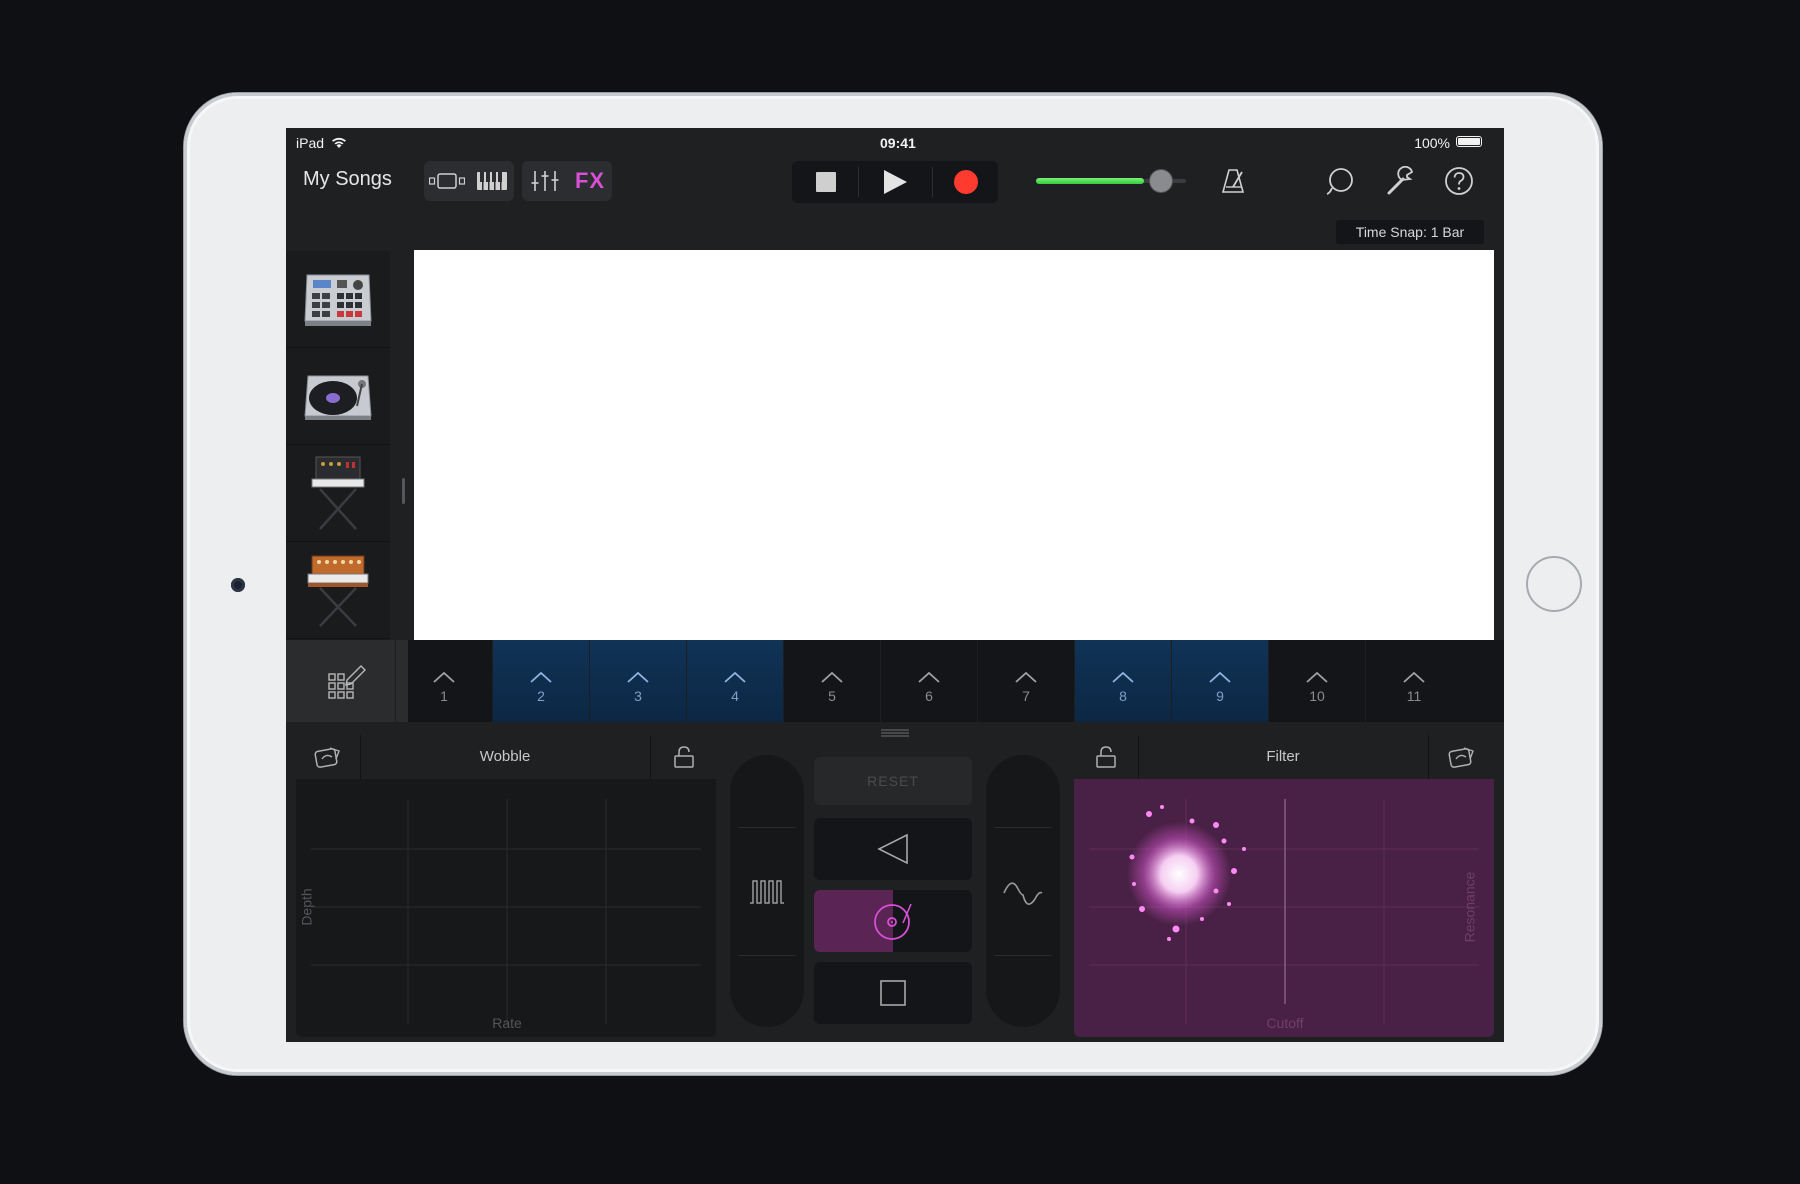  What do you see at coordinates (403, 491) in the screenshot?
I see `track-resize-handle` at bounding box center [403, 491].